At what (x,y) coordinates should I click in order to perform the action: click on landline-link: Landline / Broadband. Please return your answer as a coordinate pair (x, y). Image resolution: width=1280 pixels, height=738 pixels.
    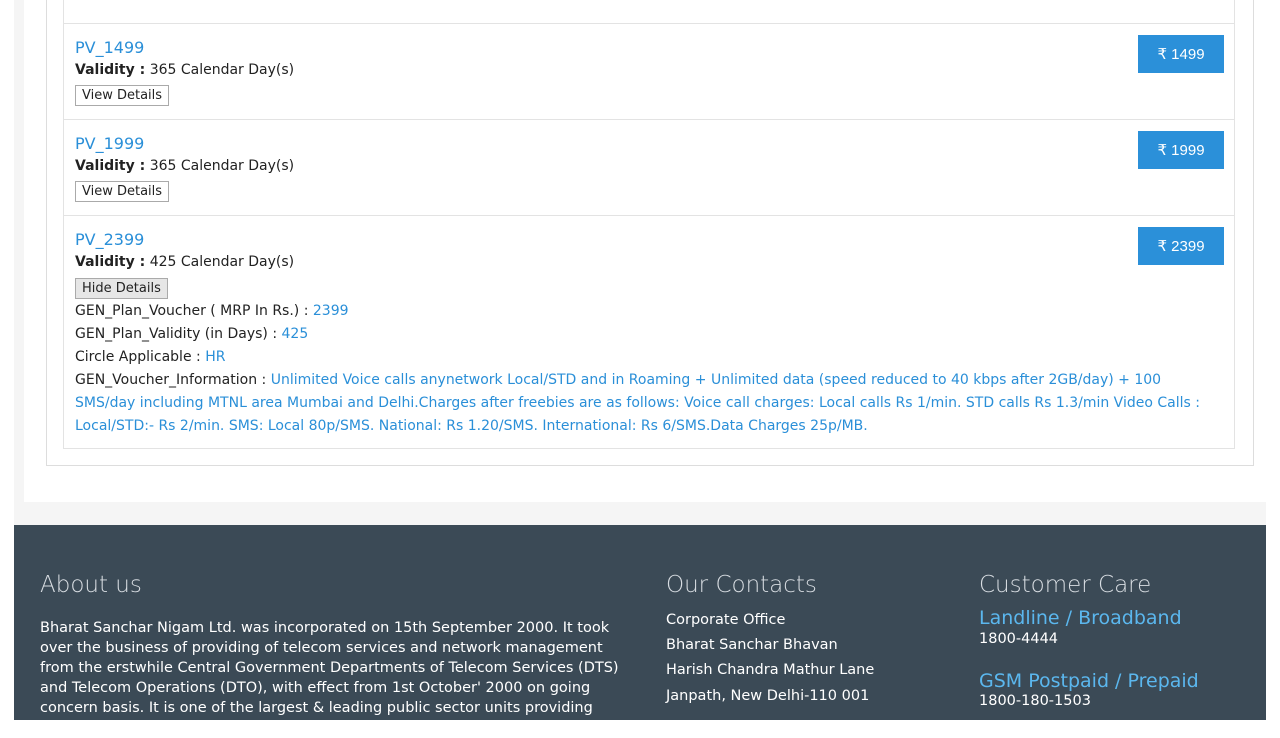
    Looking at the image, I should click on (1080, 618).